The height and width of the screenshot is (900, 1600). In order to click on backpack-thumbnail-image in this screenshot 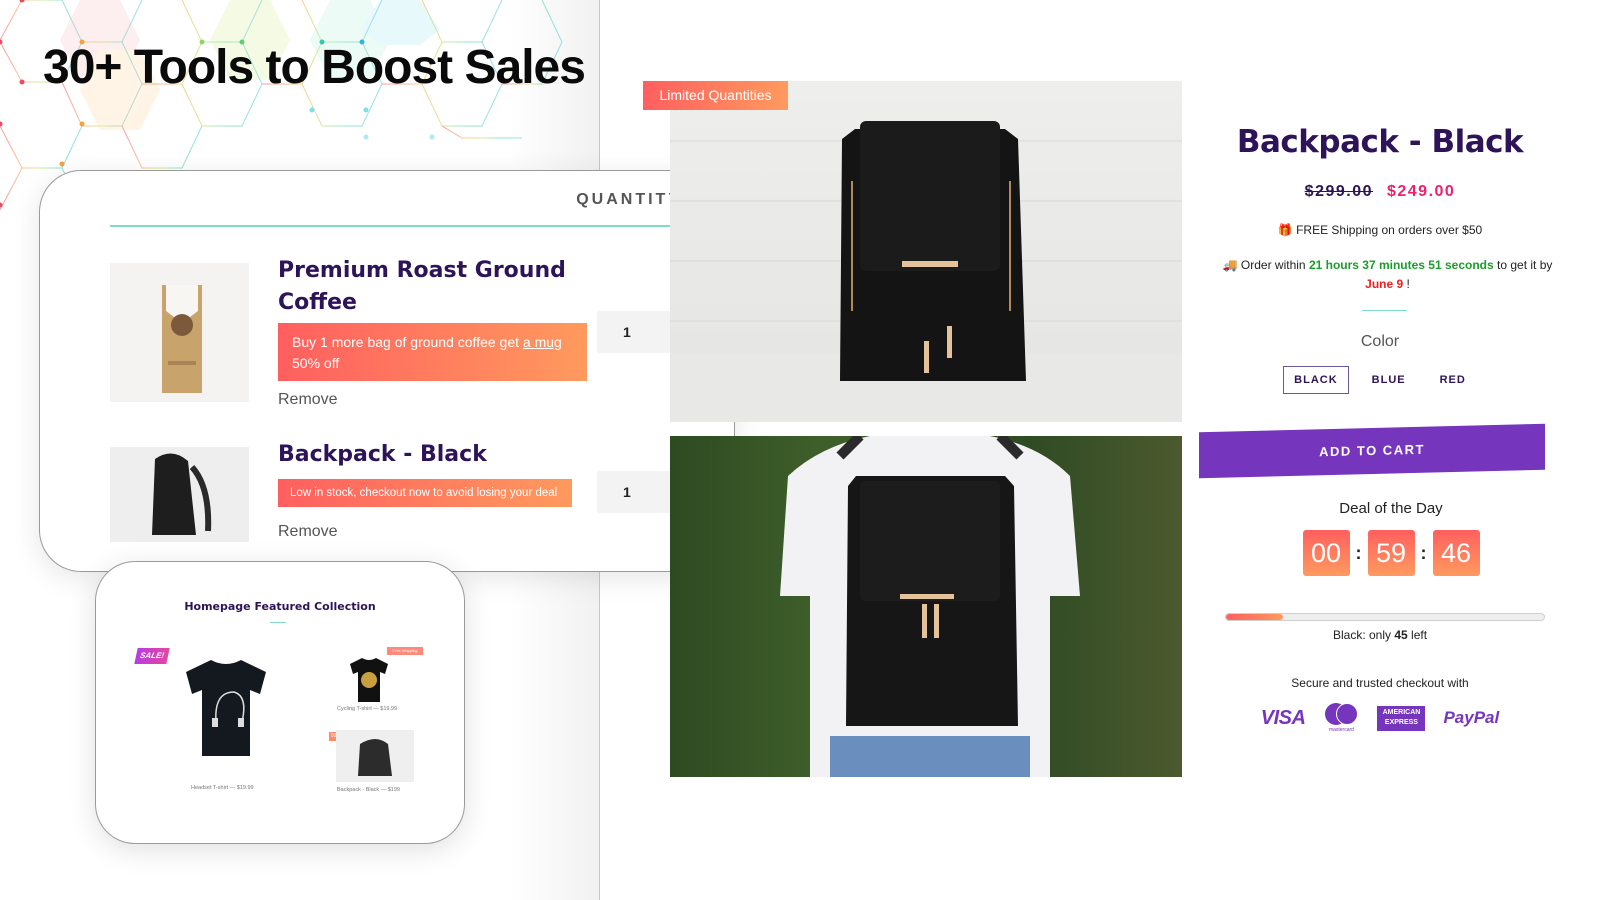, I will do `click(179, 494)`.